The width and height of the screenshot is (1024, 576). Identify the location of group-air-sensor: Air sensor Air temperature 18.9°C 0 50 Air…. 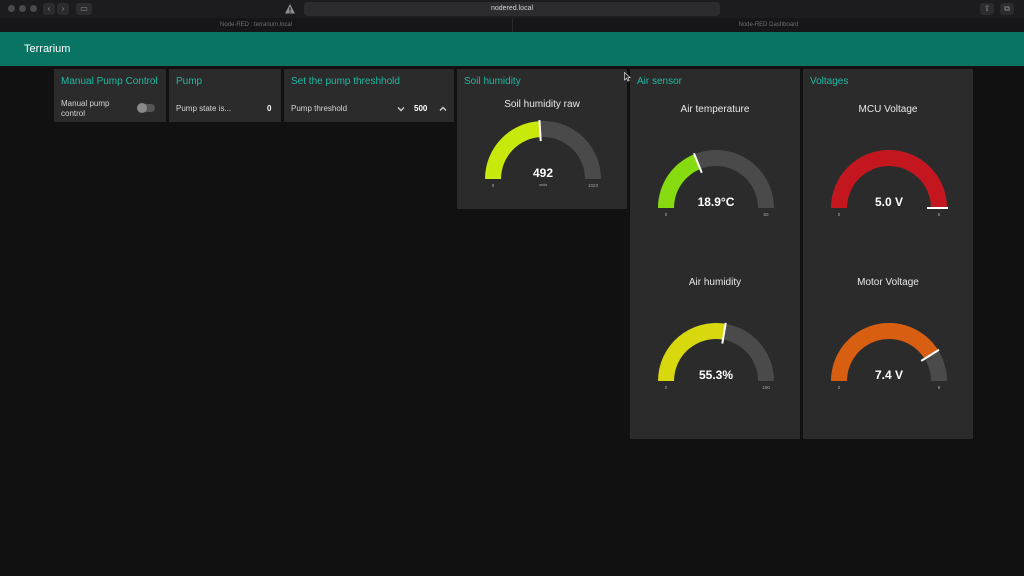
(715, 254).